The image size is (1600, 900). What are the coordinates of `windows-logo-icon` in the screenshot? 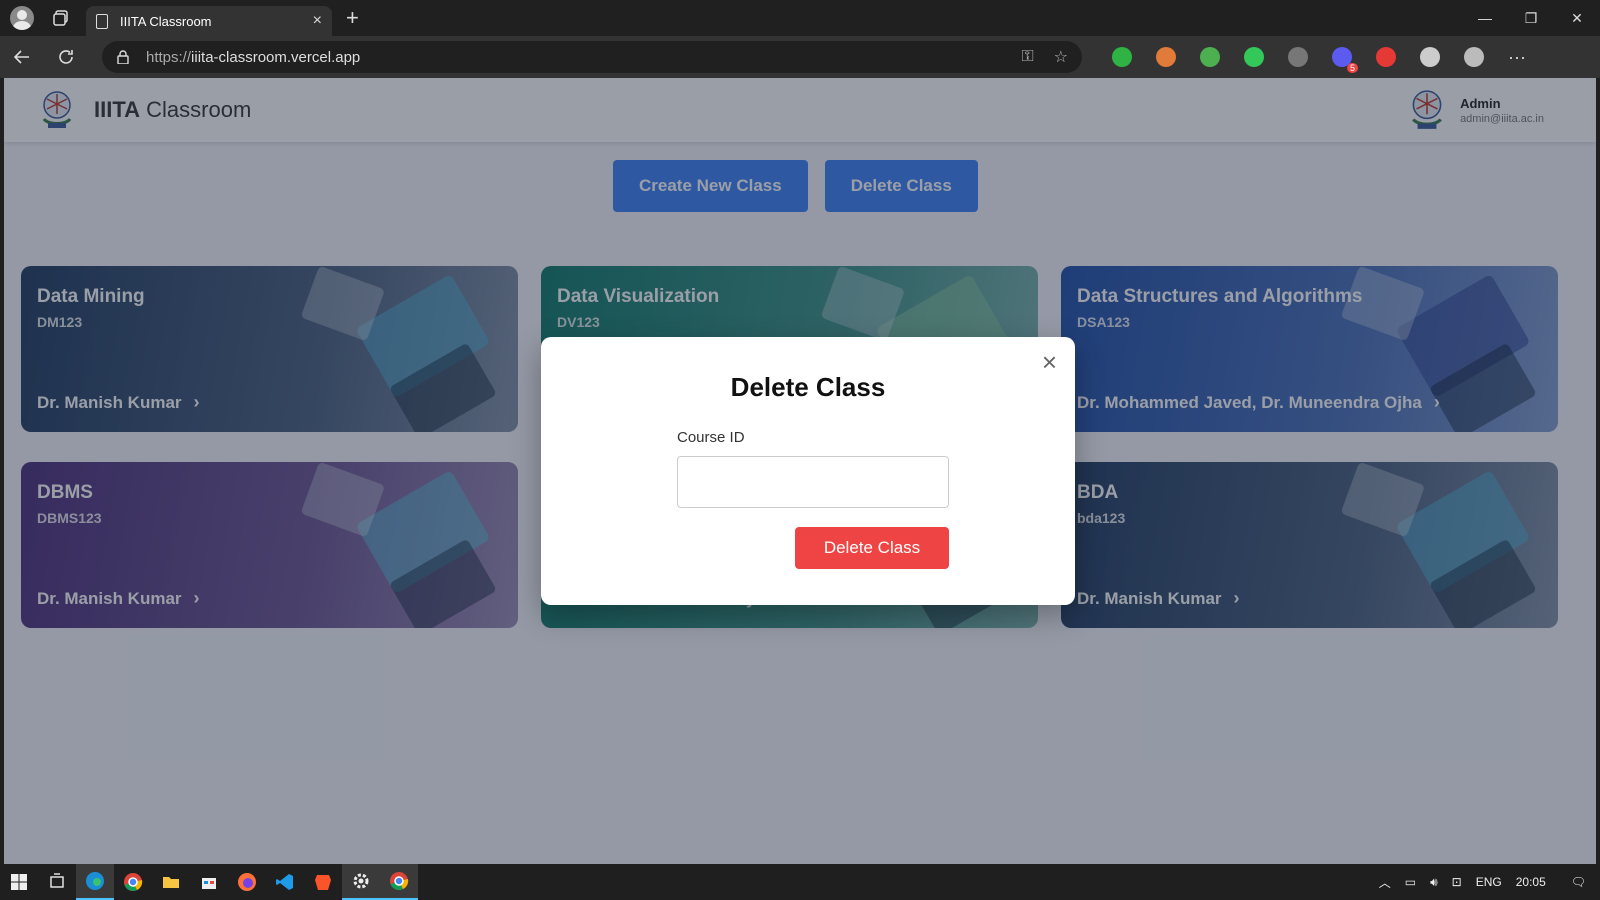 It's located at (19, 882).